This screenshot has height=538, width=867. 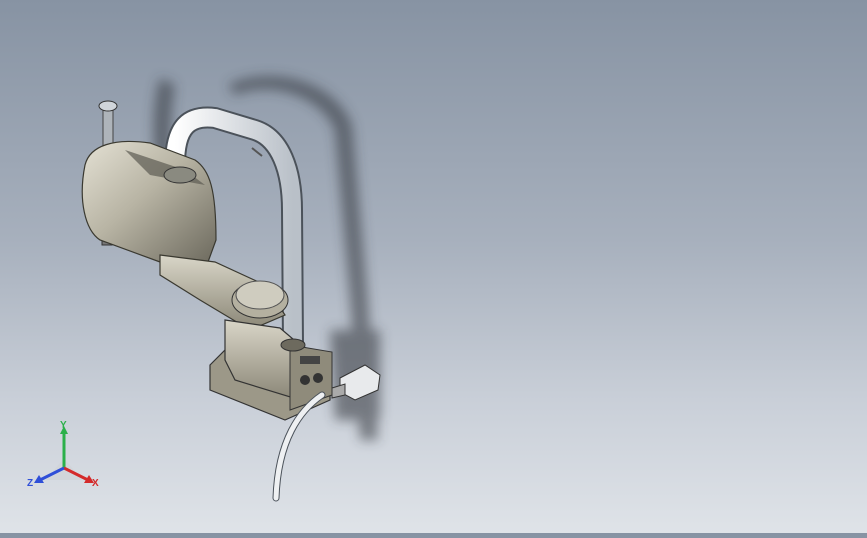 I want to click on robot-arm, so click(x=224, y=292).